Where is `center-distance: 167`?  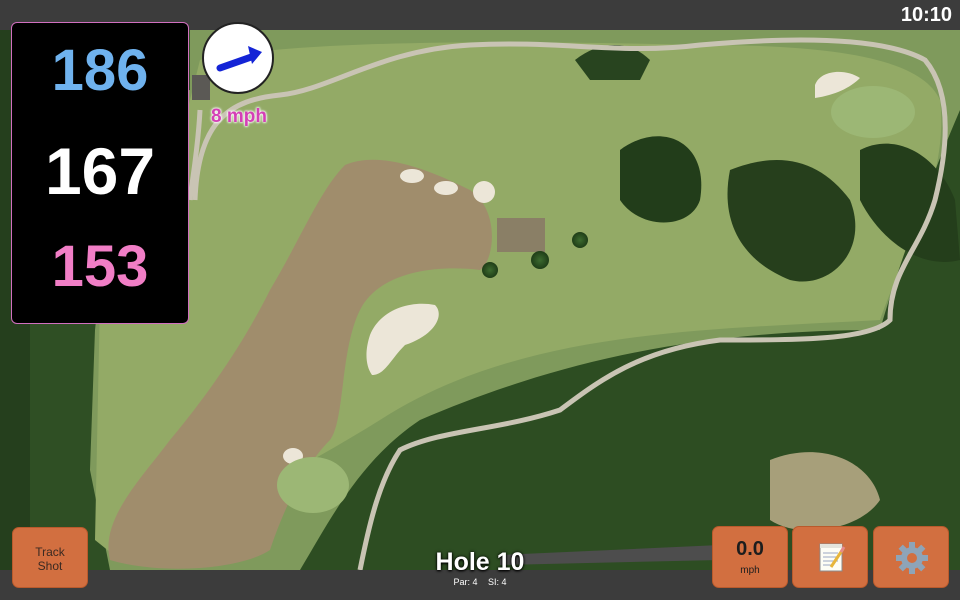
center-distance: 167 is located at coordinates (100, 171).